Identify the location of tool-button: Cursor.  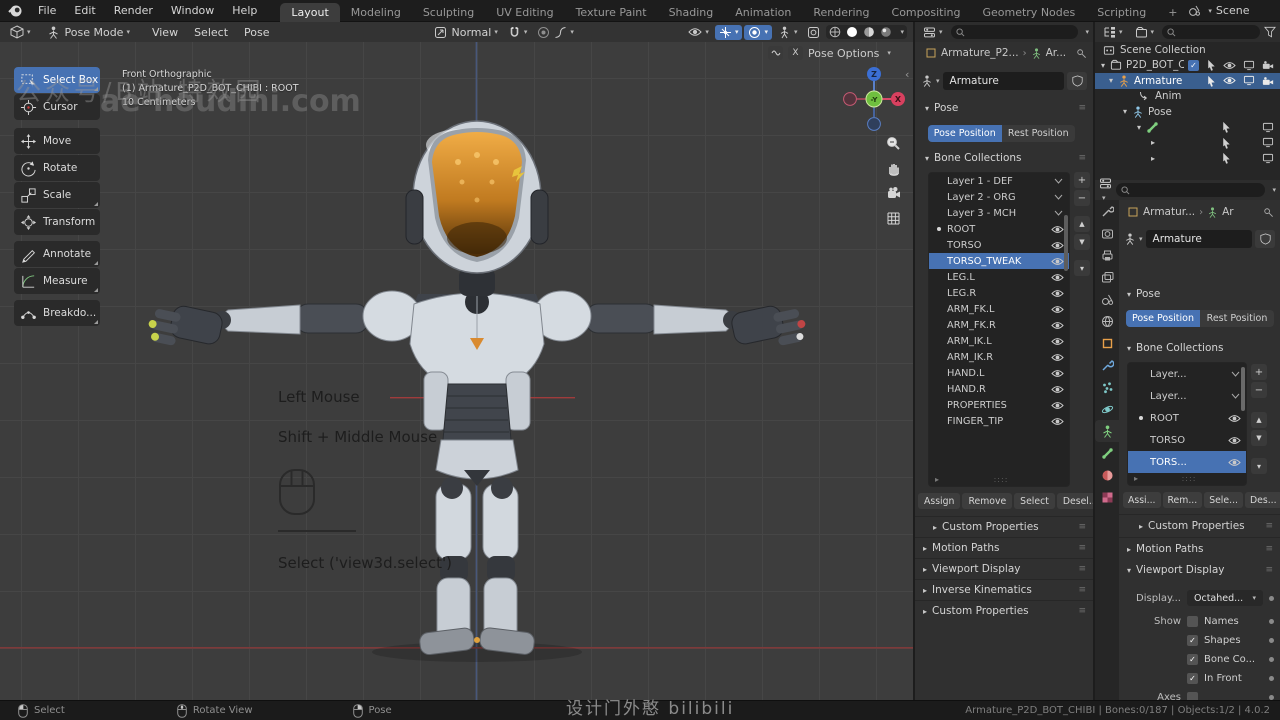
(57, 107).